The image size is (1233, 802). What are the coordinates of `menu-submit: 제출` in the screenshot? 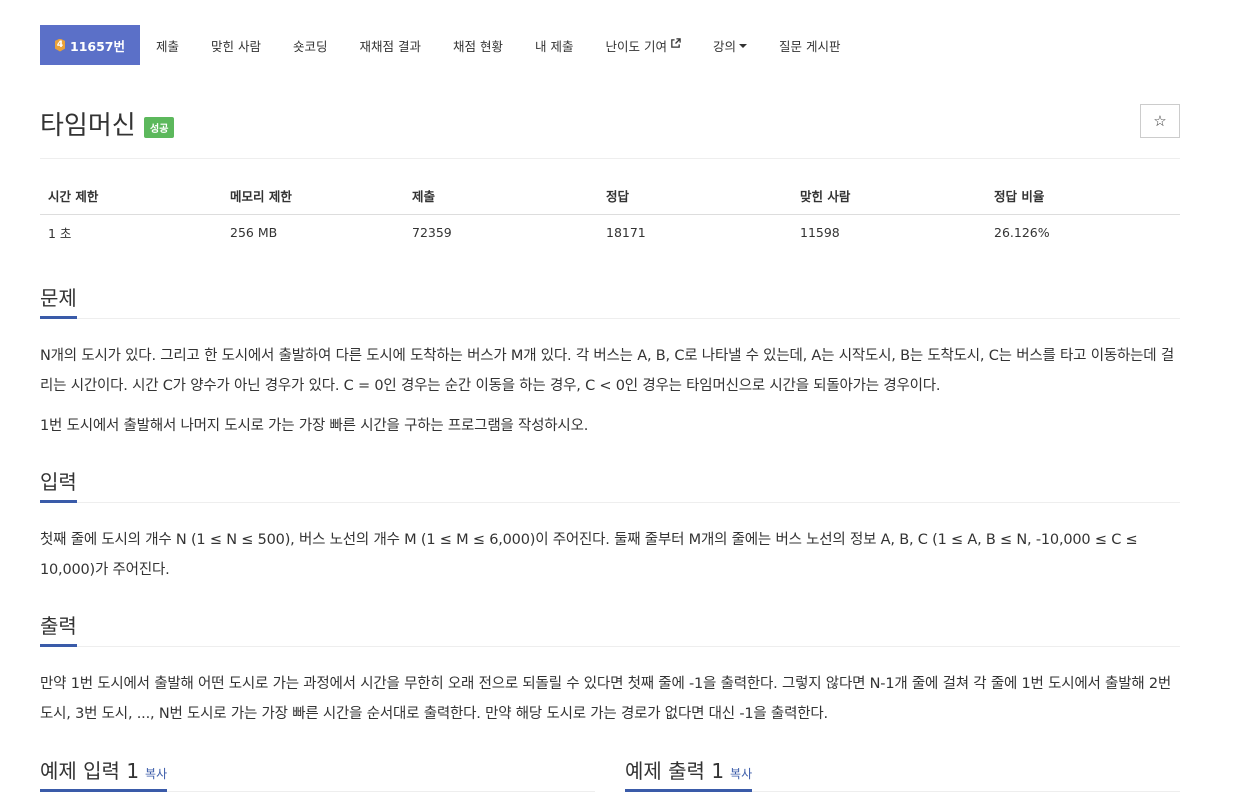 It's located at (167, 45).